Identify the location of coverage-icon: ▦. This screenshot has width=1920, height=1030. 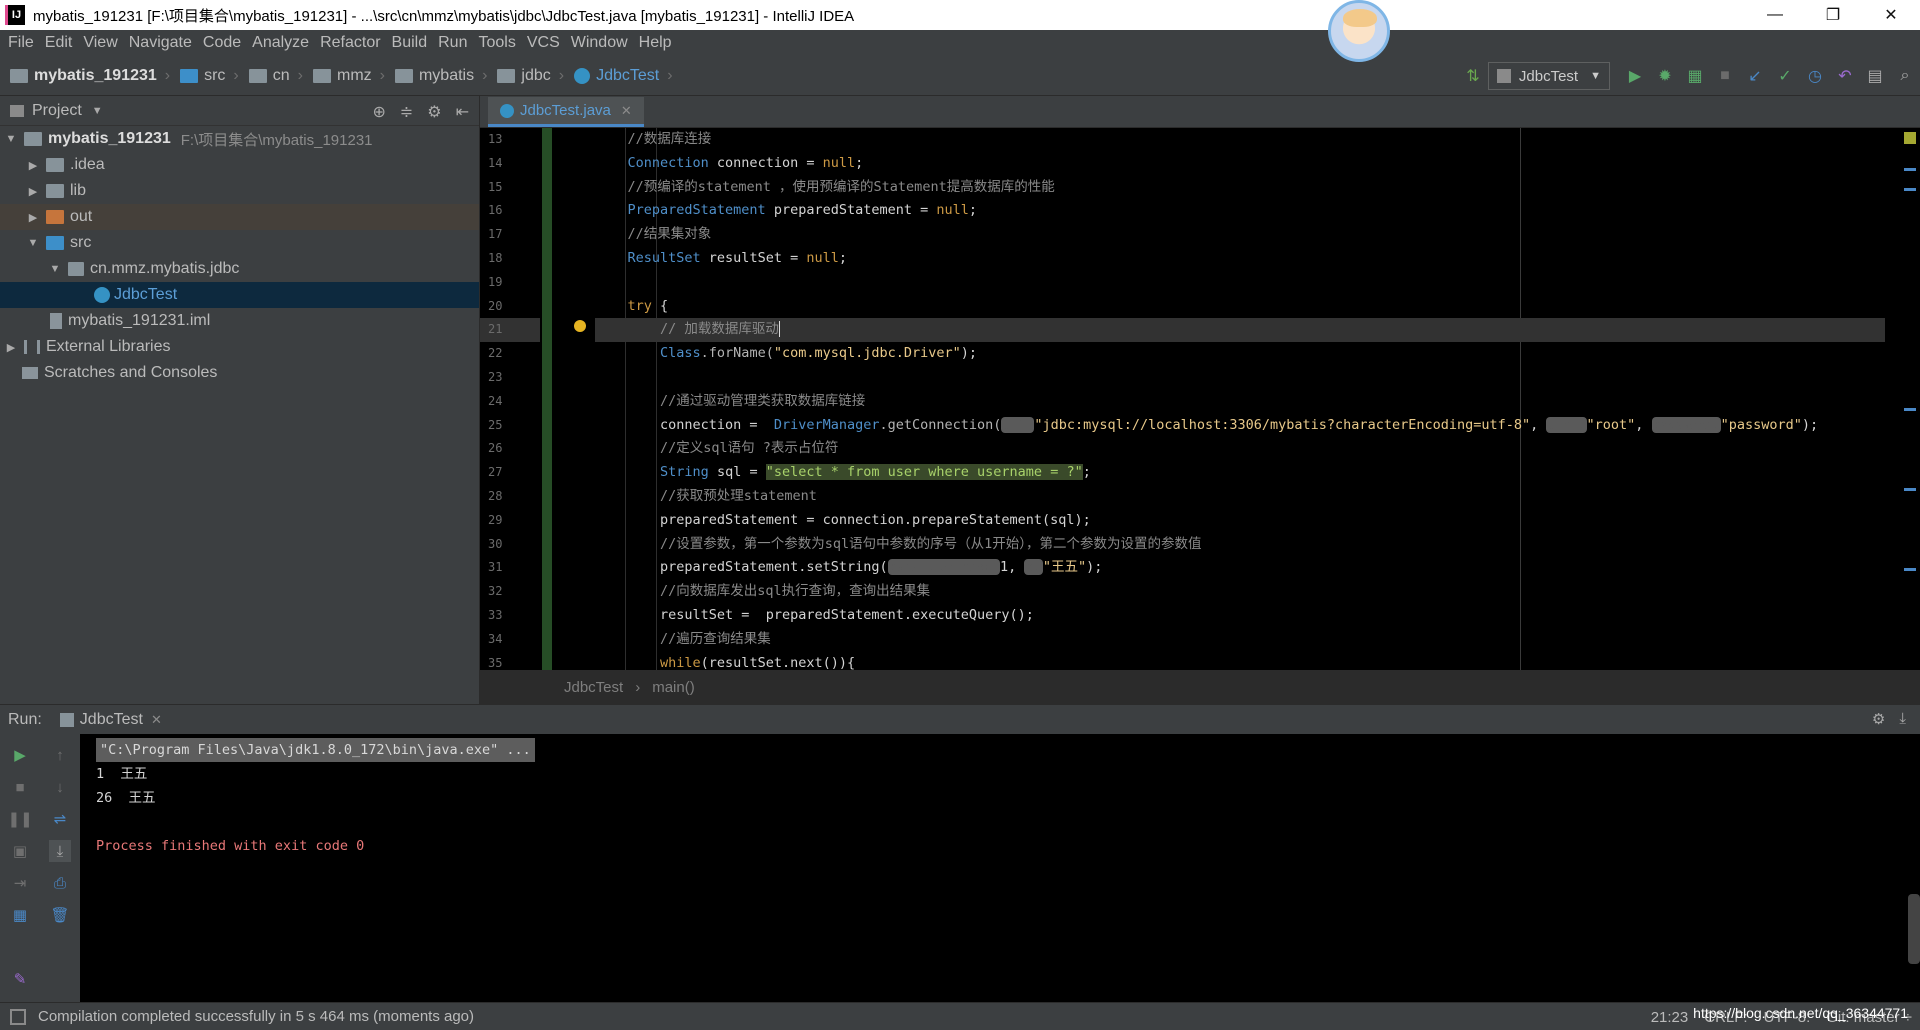
(1695, 76).